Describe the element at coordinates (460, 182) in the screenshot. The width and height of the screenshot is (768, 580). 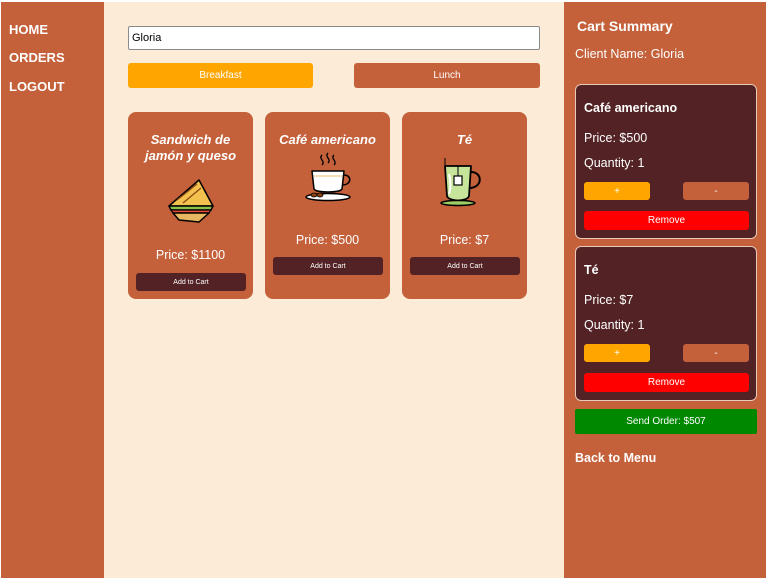
I see `tea-cup-icon` at that location.